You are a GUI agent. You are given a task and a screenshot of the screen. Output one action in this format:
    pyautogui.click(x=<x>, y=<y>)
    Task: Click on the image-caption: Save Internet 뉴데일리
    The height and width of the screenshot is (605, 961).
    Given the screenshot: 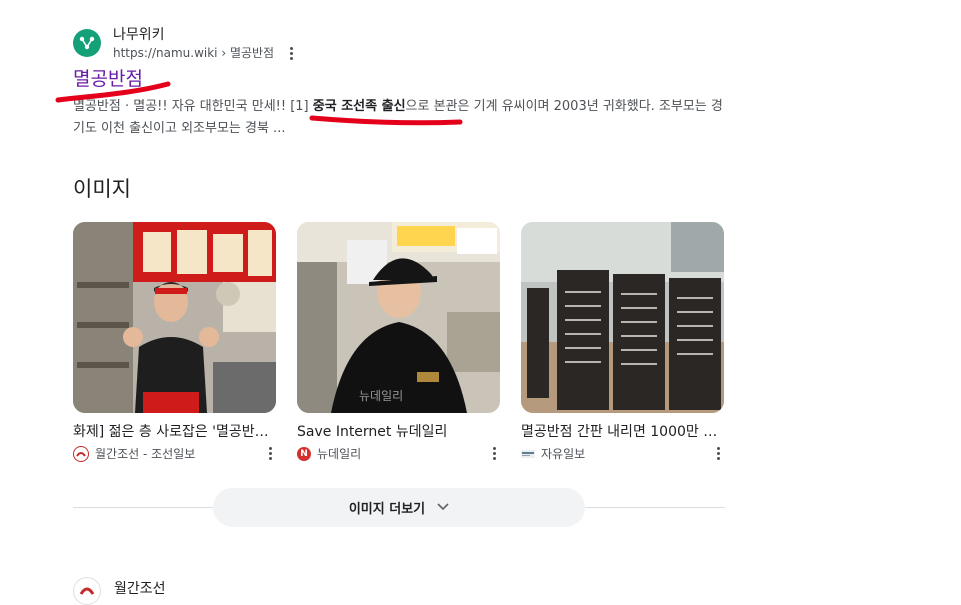 What is the action you would take?
    pyautogui.click(x=398, y=432)
    